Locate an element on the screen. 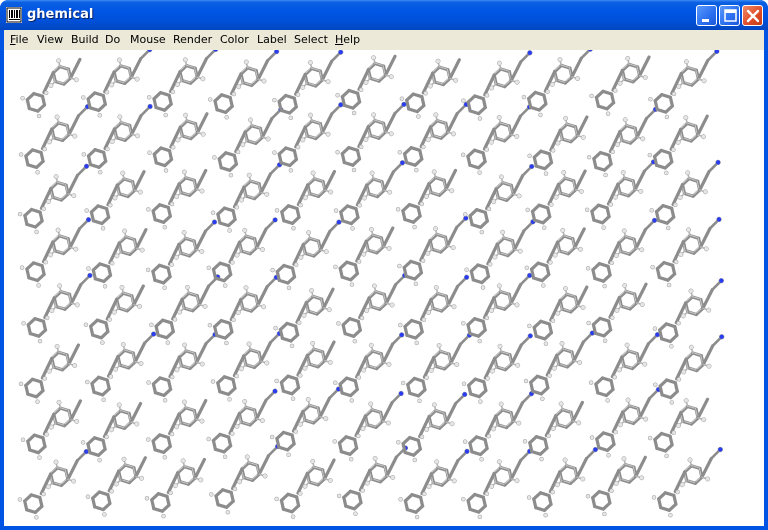  menu-render: Render is located at coordinates (192, 39).